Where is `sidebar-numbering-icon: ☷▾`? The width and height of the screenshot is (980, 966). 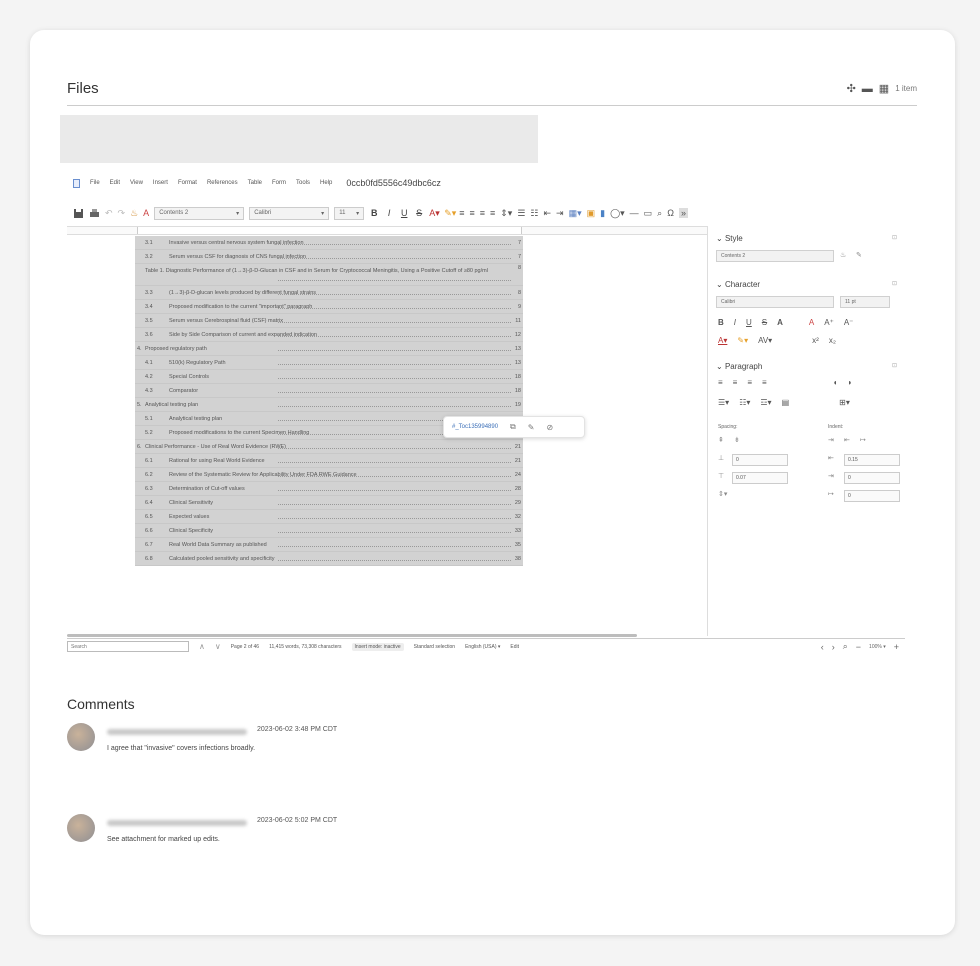 sidebar-numbering-icon: ☷▾ is located at coordinates (744, 402).